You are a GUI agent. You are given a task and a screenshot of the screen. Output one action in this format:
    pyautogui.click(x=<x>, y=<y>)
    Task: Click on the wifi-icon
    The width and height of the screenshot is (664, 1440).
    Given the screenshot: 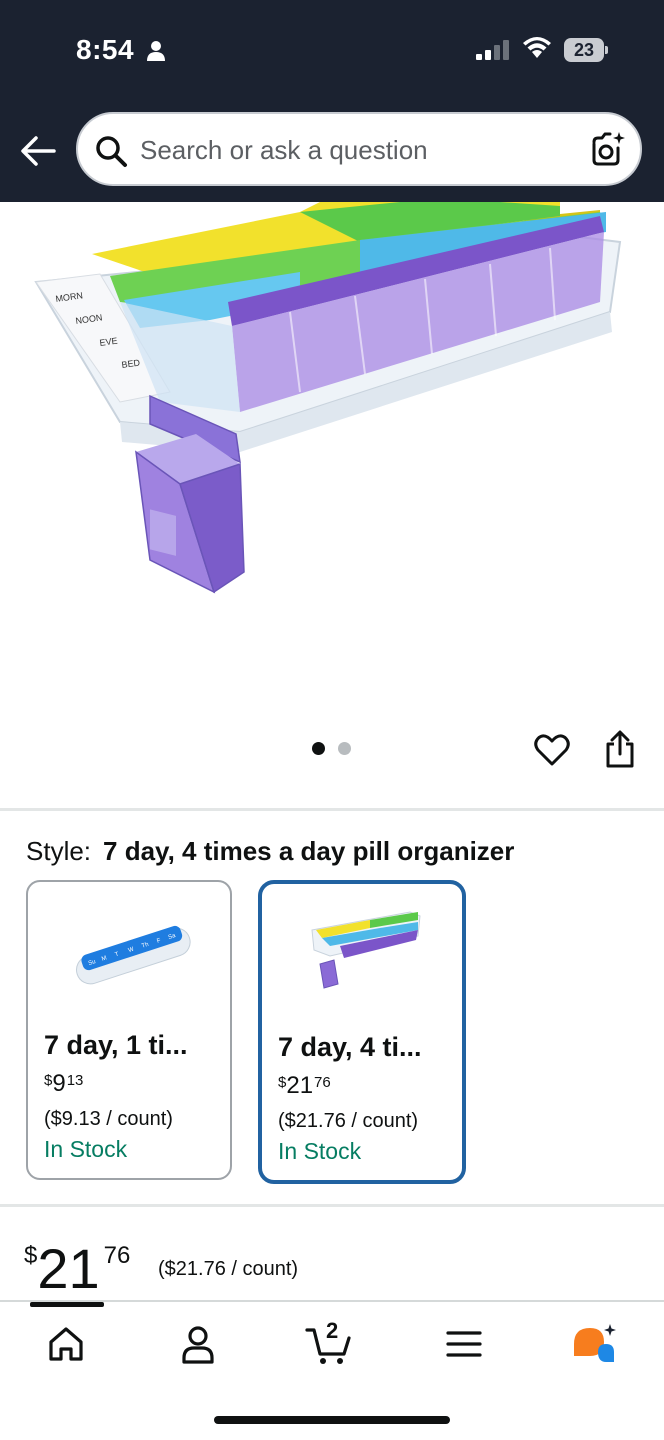 What is the action you would take?
    pyautogui.click(x=537, y=47)
    